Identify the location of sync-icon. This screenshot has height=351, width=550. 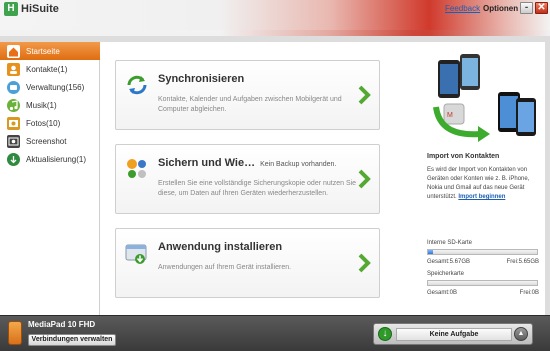
(137, 85).